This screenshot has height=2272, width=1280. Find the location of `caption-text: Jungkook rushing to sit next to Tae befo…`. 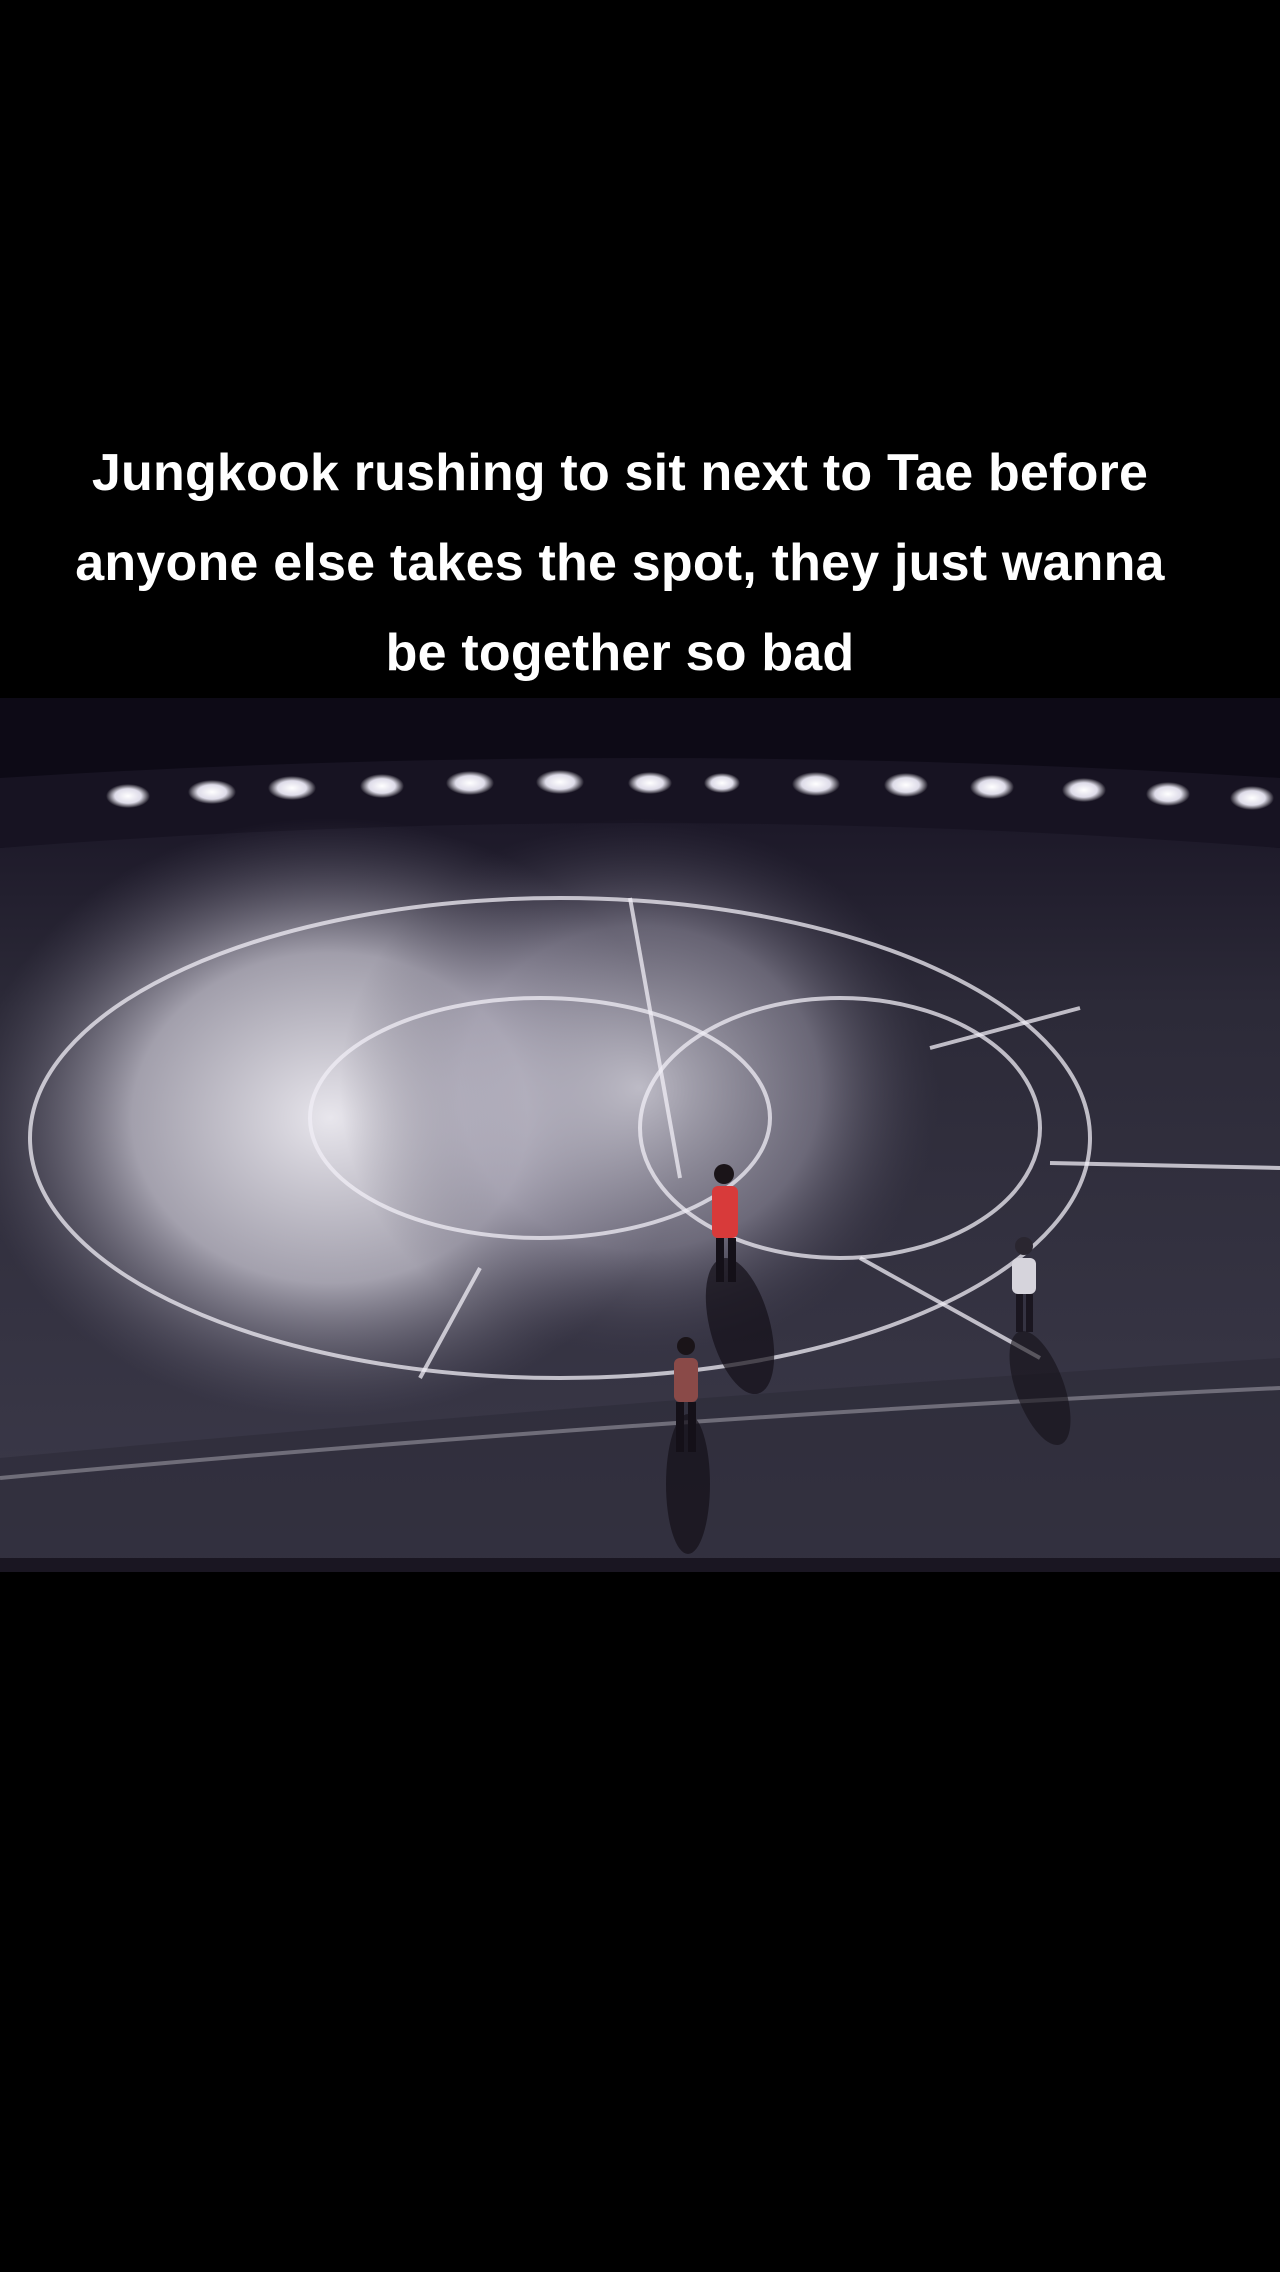

caption-text: Jungkook rushing to sit next to Tae befo… is located at coordinates (620, 563).